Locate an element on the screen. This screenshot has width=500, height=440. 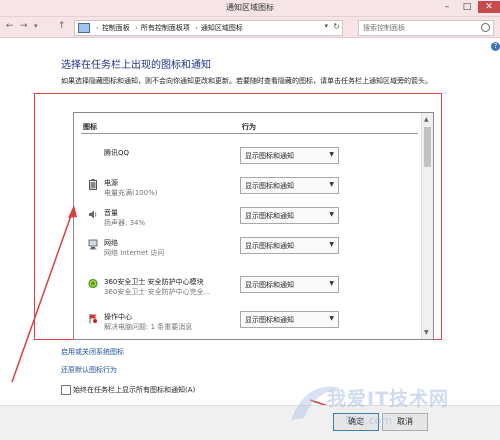
watermark-text: 我爱IT技术网 is located at coordinates (388, 399).